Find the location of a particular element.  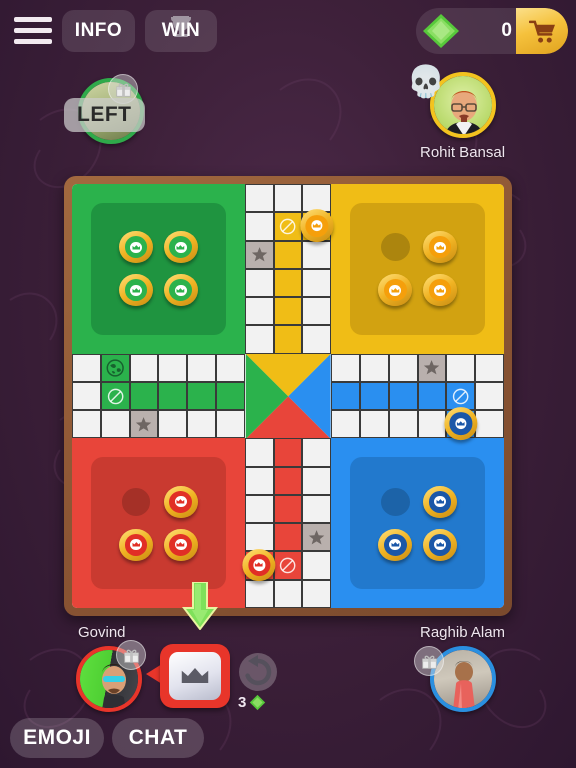

undo-icon is located at coordinates (258, 672).